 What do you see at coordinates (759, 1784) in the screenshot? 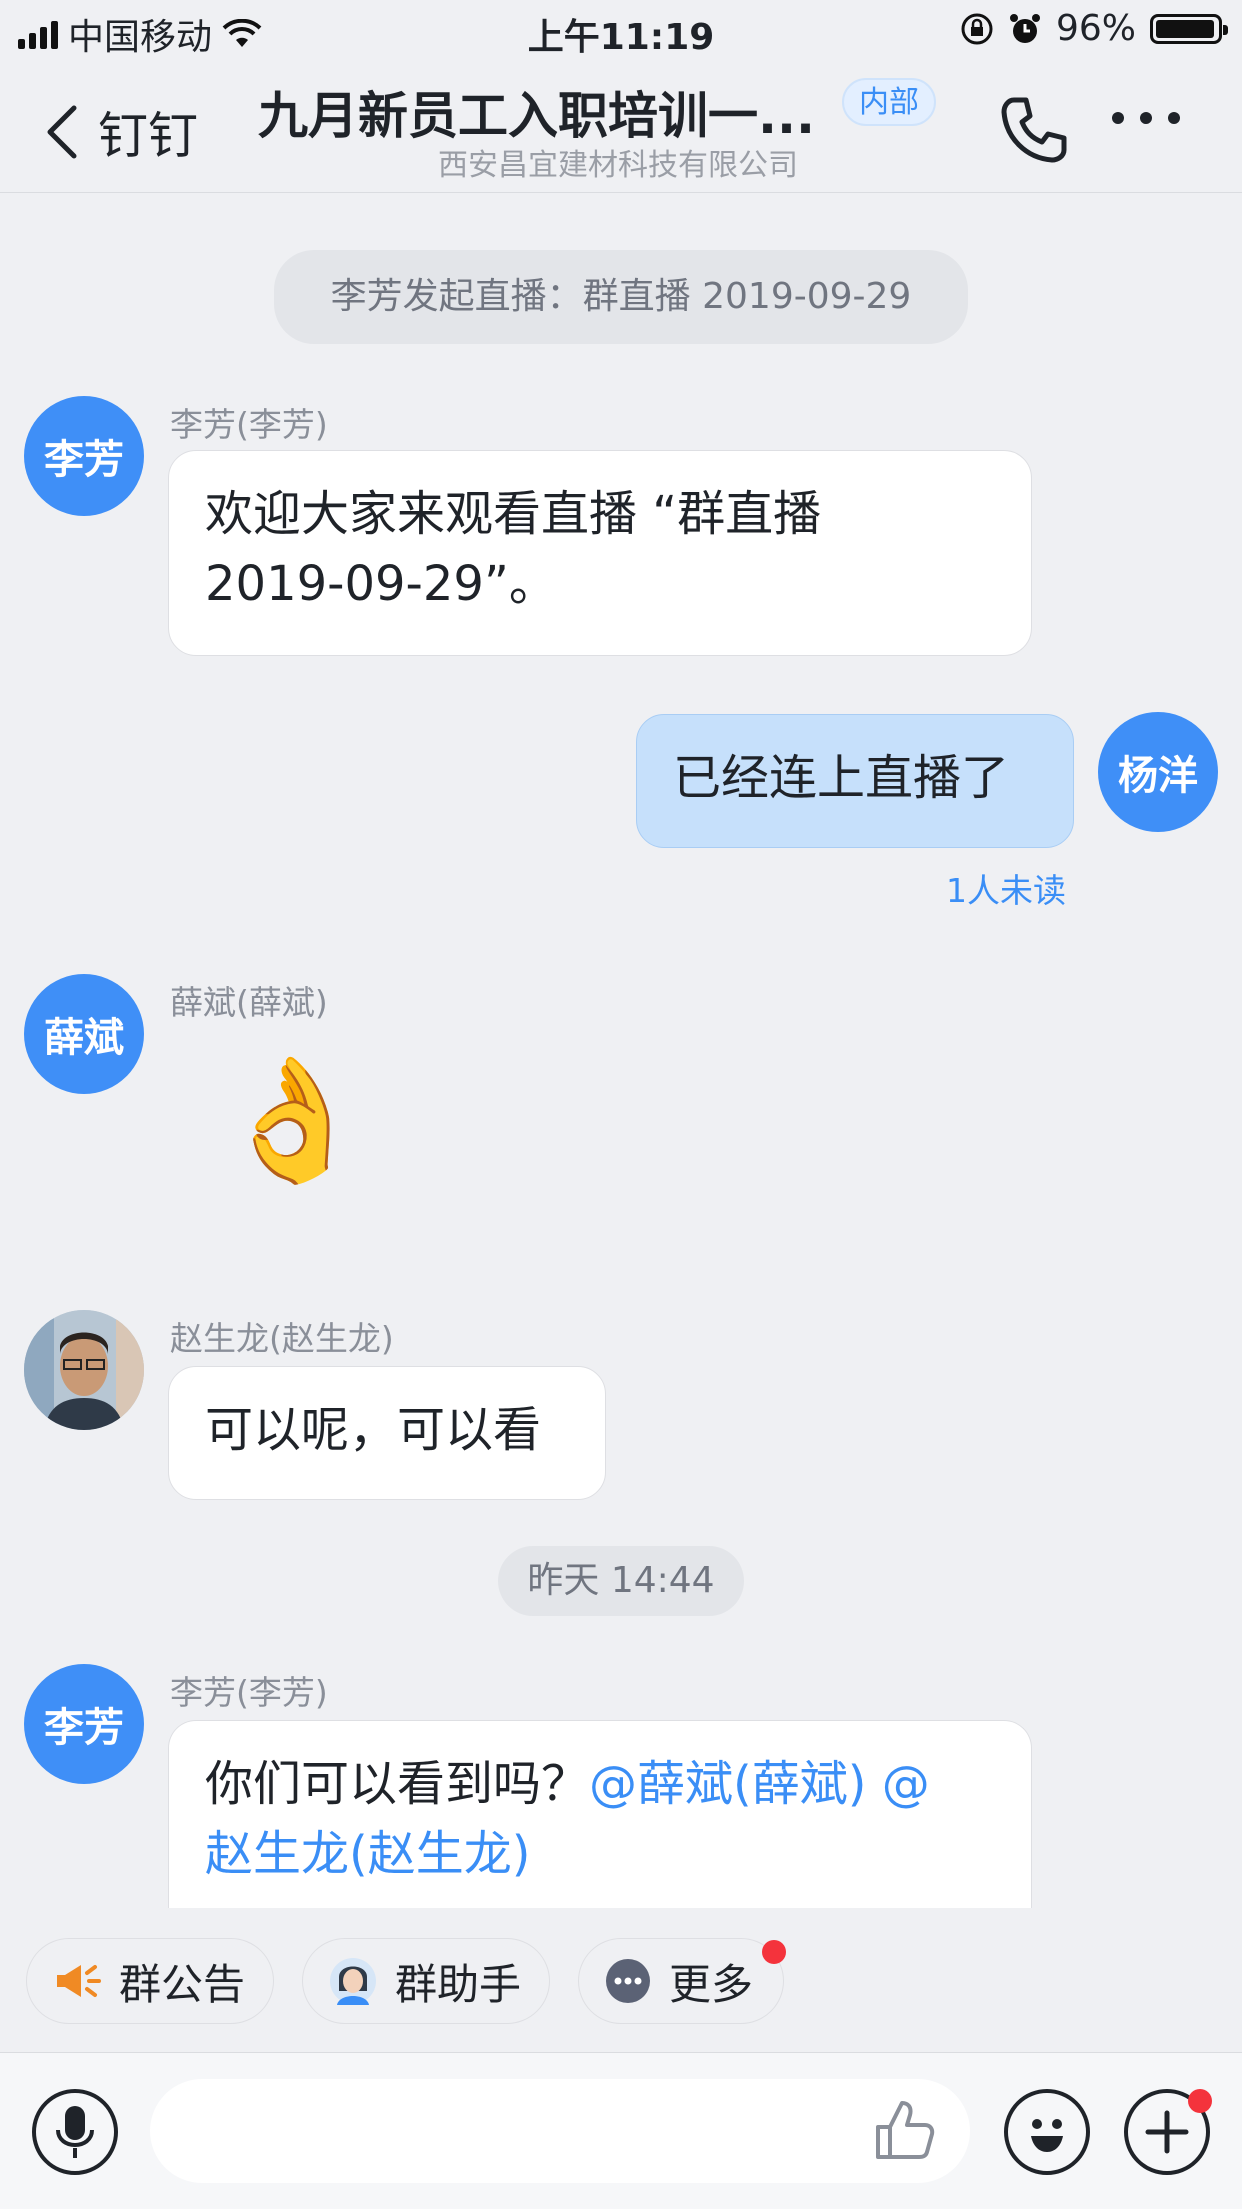
I see `mention-link: @薛斌(薛斌) @` at bounding box center [759, 1784].